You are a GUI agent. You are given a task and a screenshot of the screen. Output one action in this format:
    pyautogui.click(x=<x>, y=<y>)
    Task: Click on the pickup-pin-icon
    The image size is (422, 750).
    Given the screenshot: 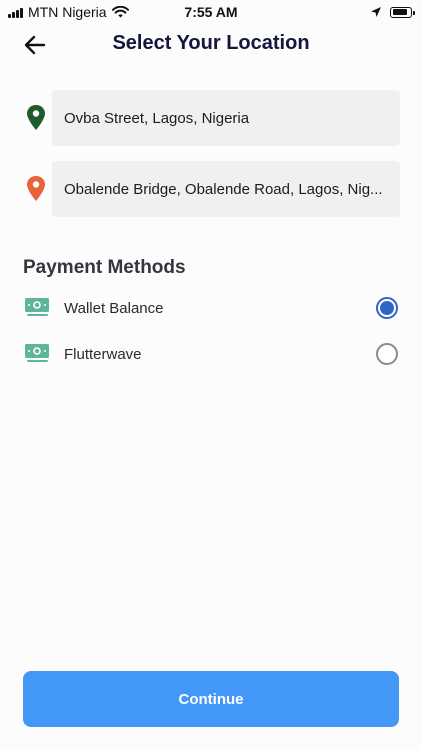 What is the action you would take?
    pyautogui.click(x=36, y=117)
    